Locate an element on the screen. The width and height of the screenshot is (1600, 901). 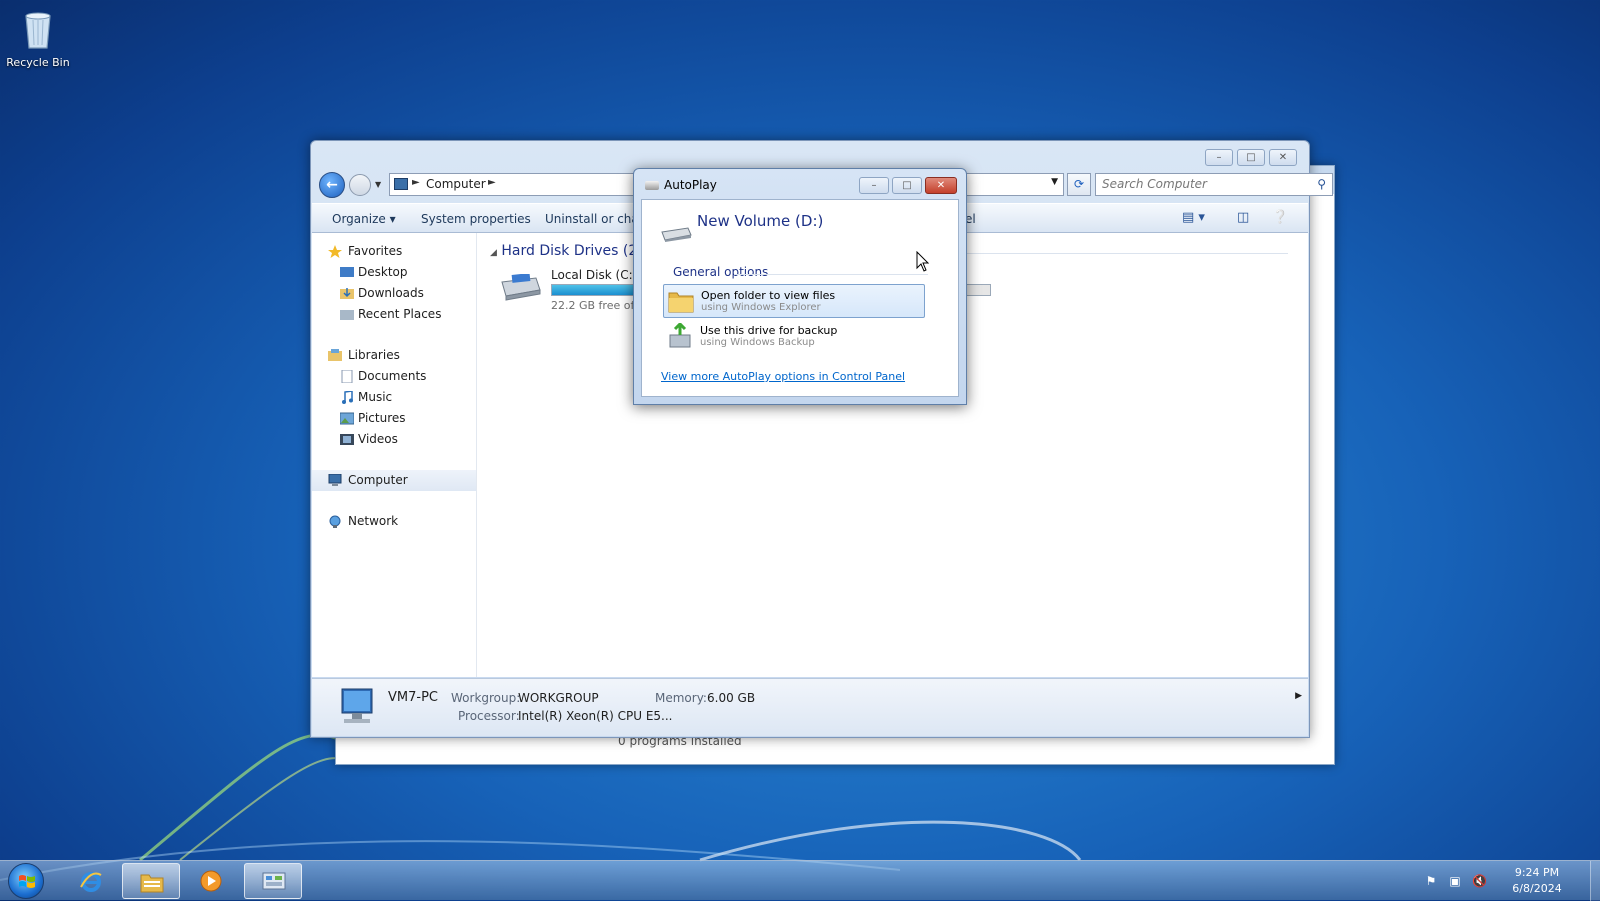
system-properties-button: System properties is located at coordinates (476, 219).